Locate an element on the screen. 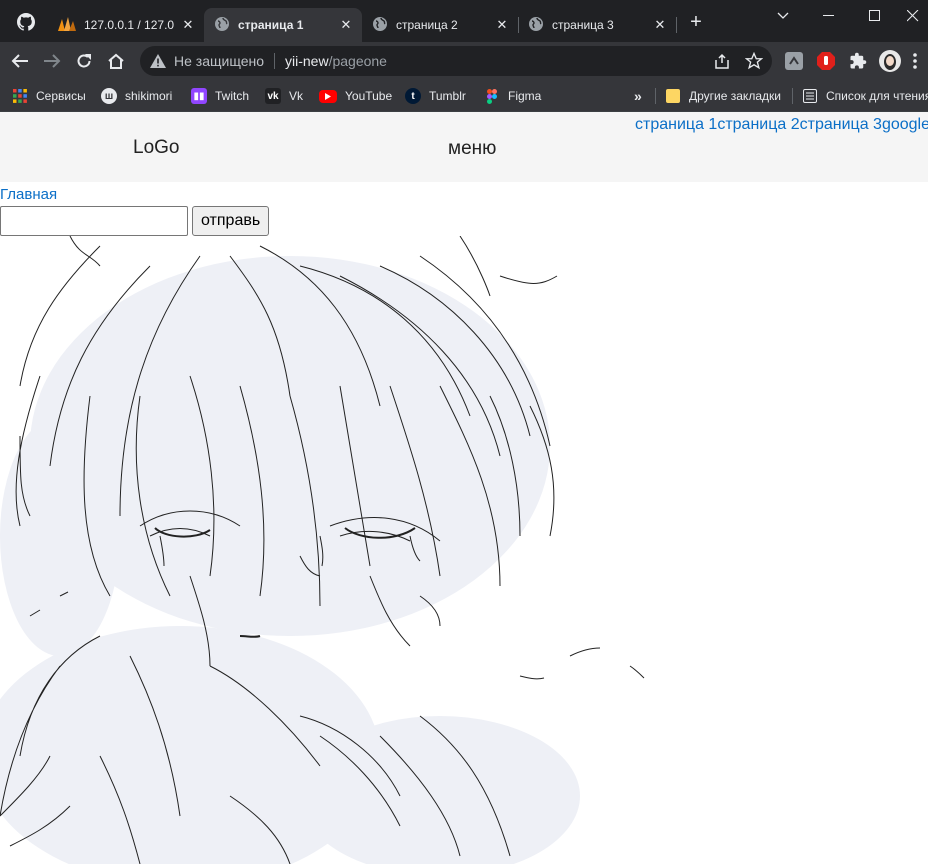 The width and height of the screenshot is (928, 864). reading-list-icon is located at coordinates (810, 96).